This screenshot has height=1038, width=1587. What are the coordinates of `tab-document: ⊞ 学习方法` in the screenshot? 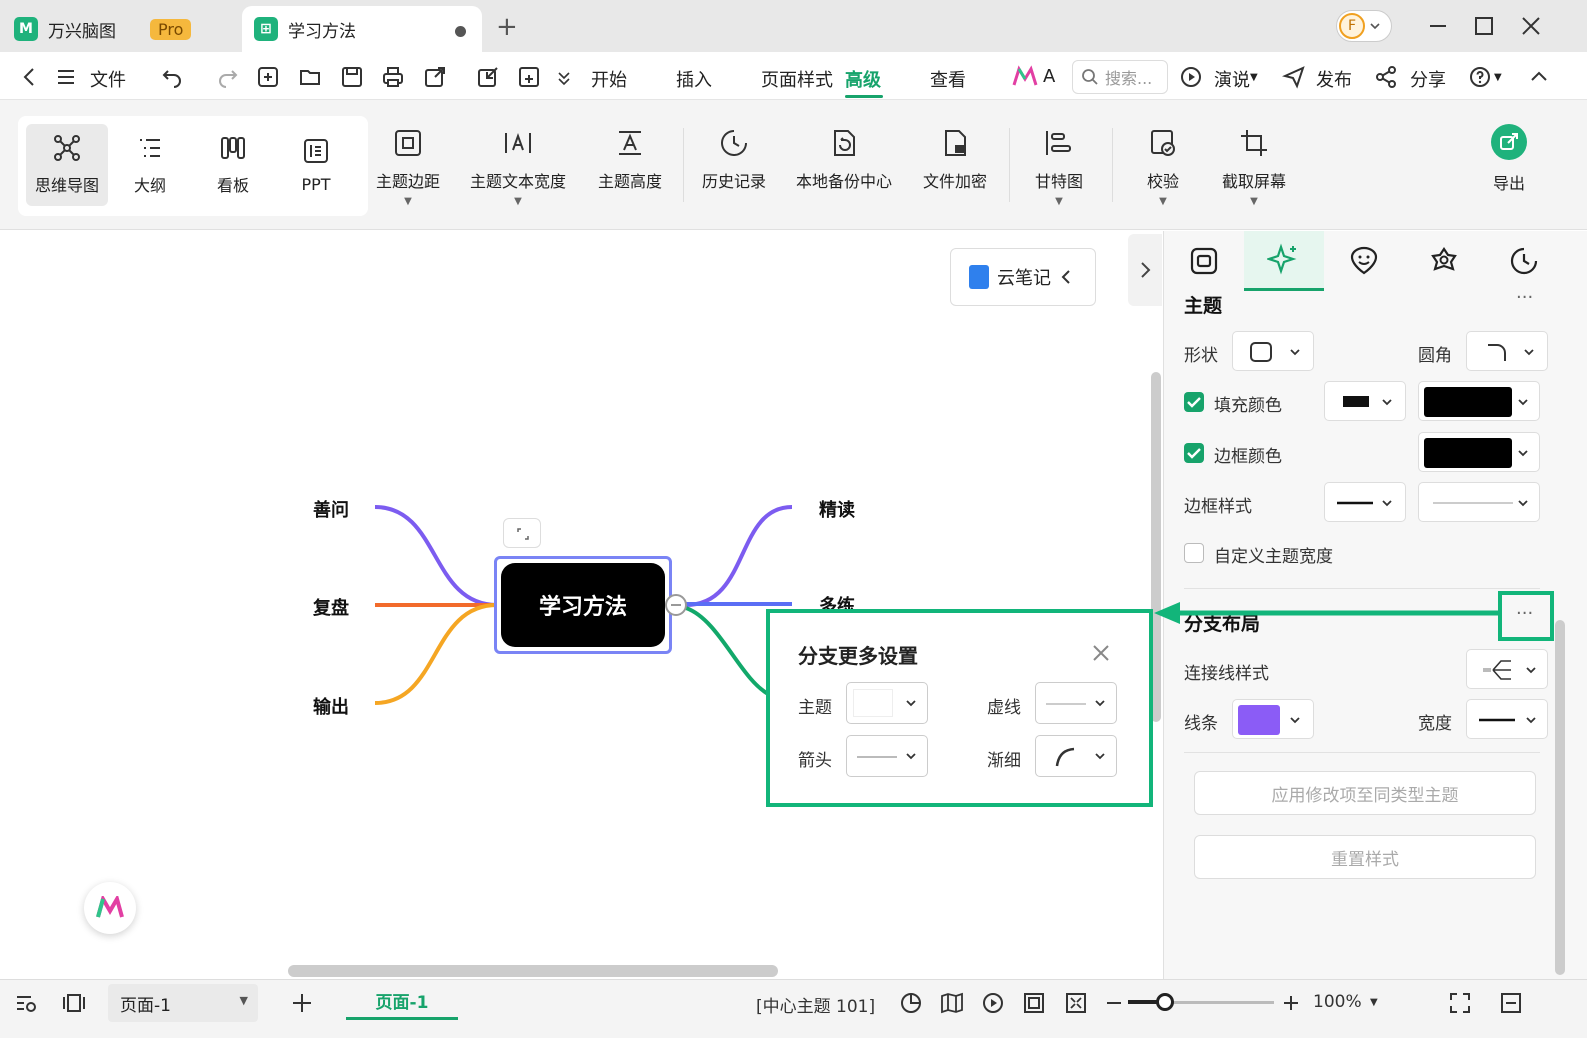 It's located at (362, 29).